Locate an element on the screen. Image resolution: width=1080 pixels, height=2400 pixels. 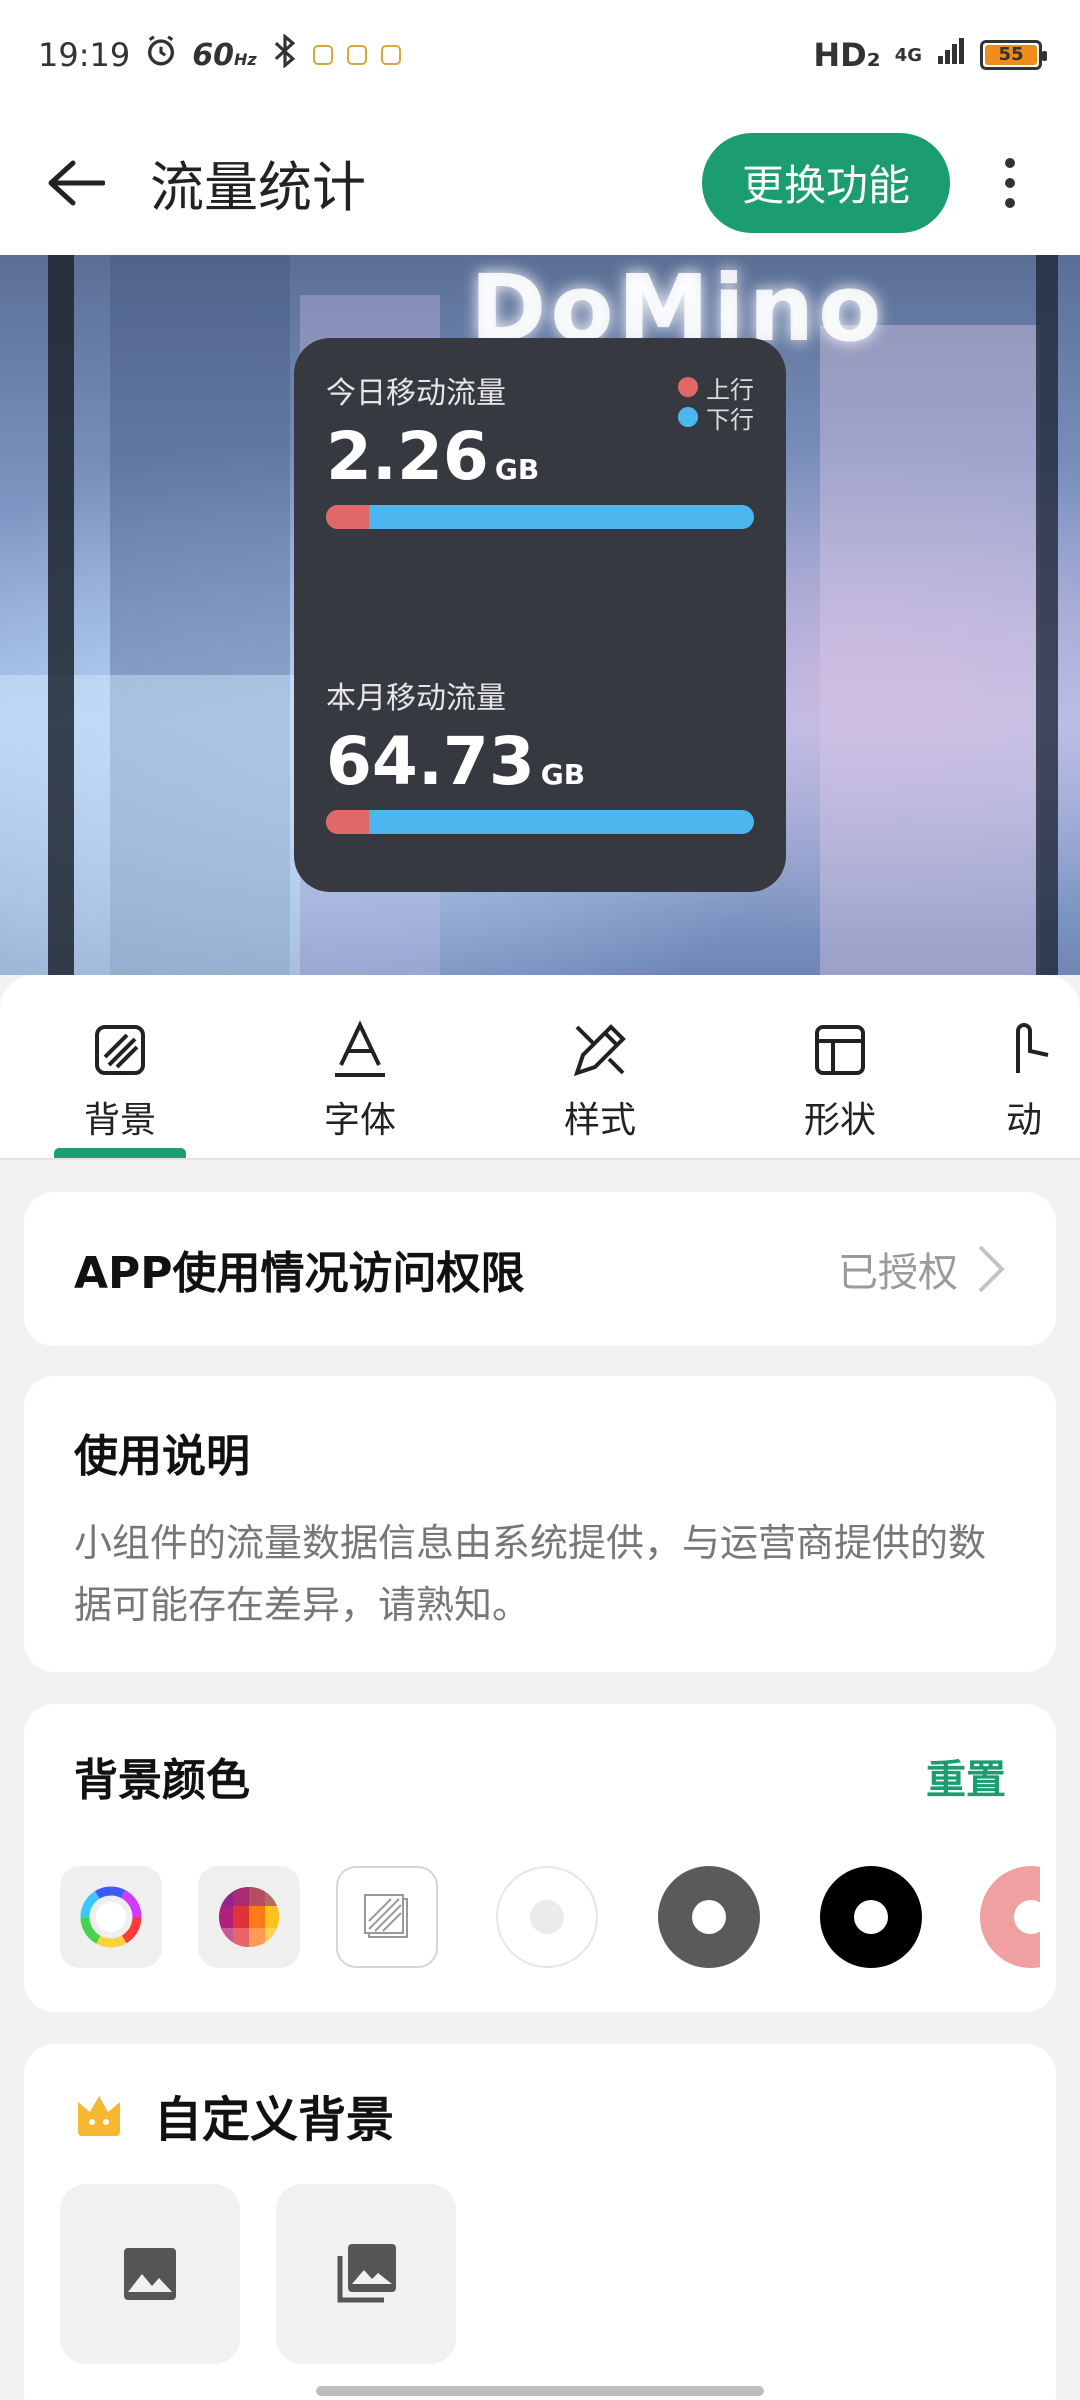
battery-icon: 55 is located at coordinates (1013, 55).